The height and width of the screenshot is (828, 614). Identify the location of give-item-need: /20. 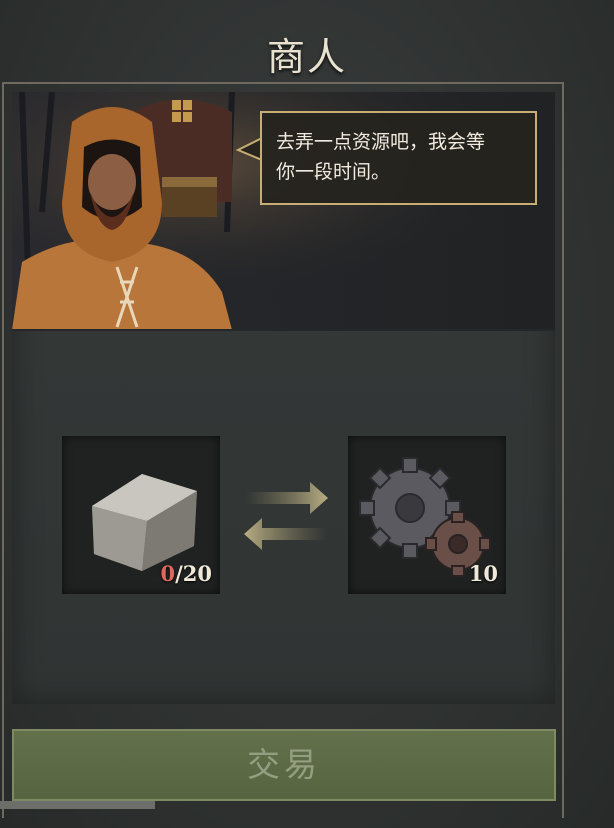
(193, 573).